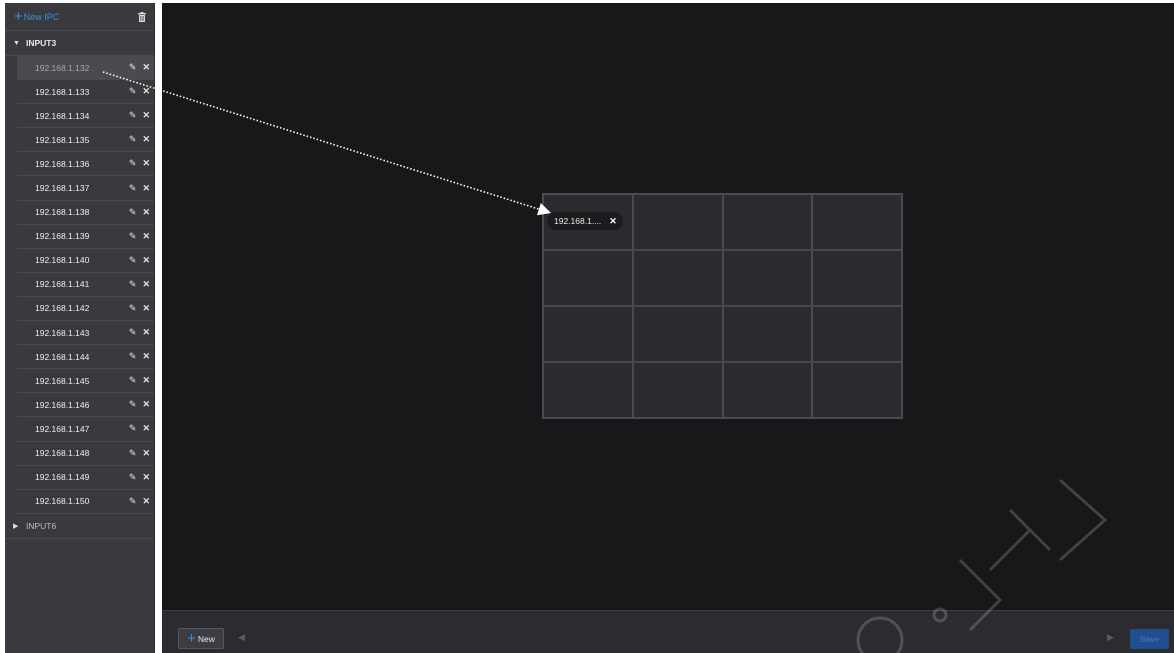 The height and width of the screenshot is (653, 1174). I want to click on new-button-label: New, so click(206, 638).